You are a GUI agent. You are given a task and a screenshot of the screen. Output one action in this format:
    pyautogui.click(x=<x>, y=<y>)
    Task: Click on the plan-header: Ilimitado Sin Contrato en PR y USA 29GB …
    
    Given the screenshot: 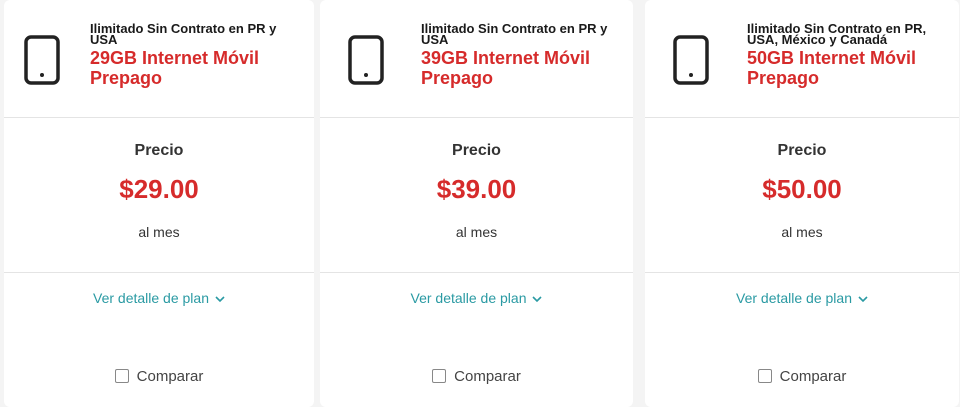 What is the action you would take?
    pyautogui.click(x=159, y=59)
    